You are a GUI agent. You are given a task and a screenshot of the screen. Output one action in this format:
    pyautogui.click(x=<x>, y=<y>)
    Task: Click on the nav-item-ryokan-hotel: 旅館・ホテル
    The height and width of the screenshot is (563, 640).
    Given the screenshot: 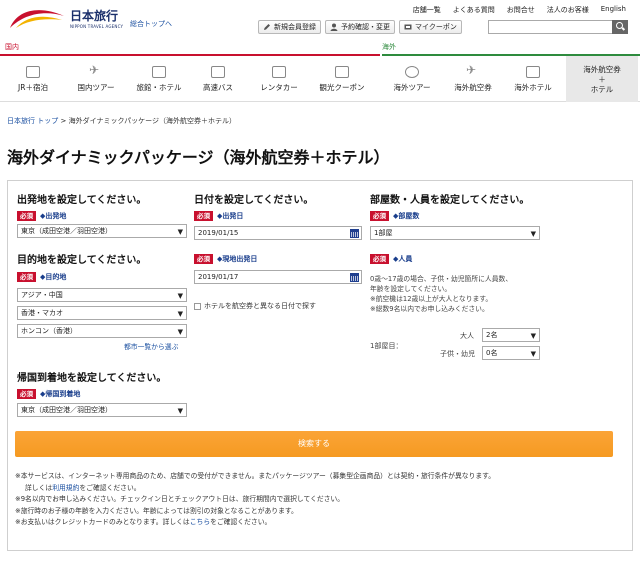 What is the action you would take?
    pyautogui.click(x=159, y=79)
    